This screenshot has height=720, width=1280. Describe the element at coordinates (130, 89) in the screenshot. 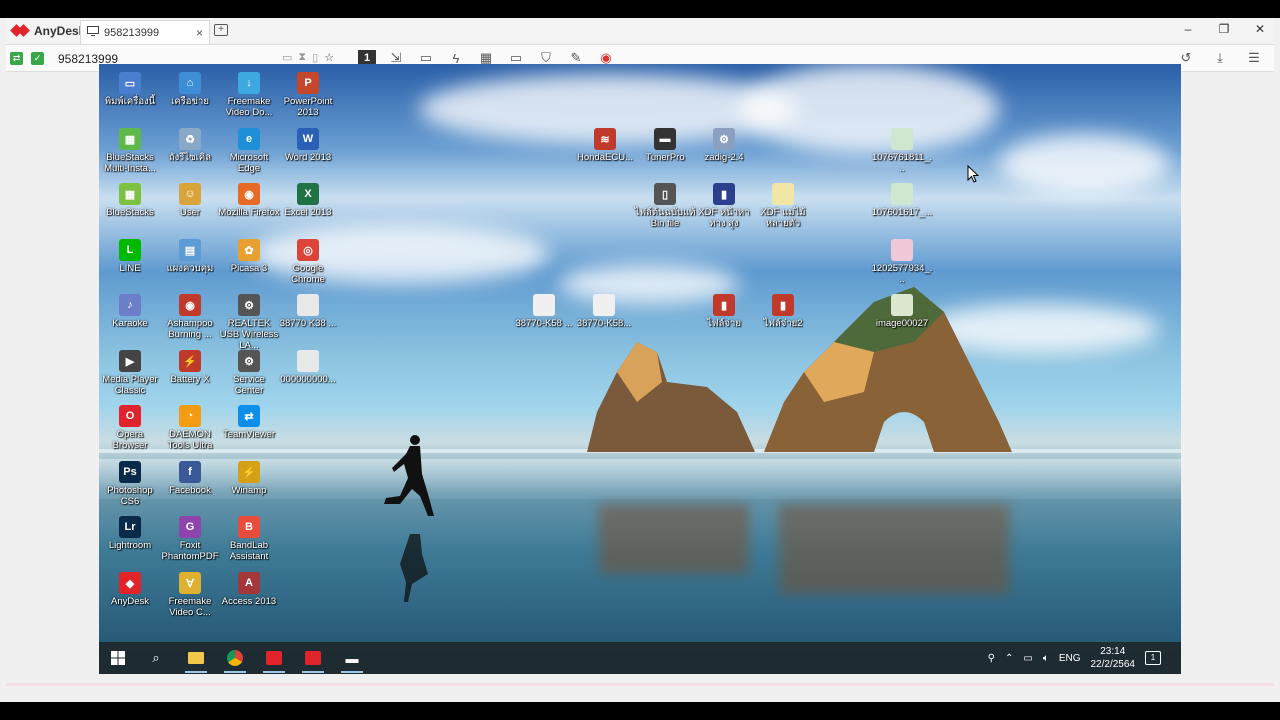

I see `desktop-icon: ▭ พิมพ์เครื่องนี้` at that location.